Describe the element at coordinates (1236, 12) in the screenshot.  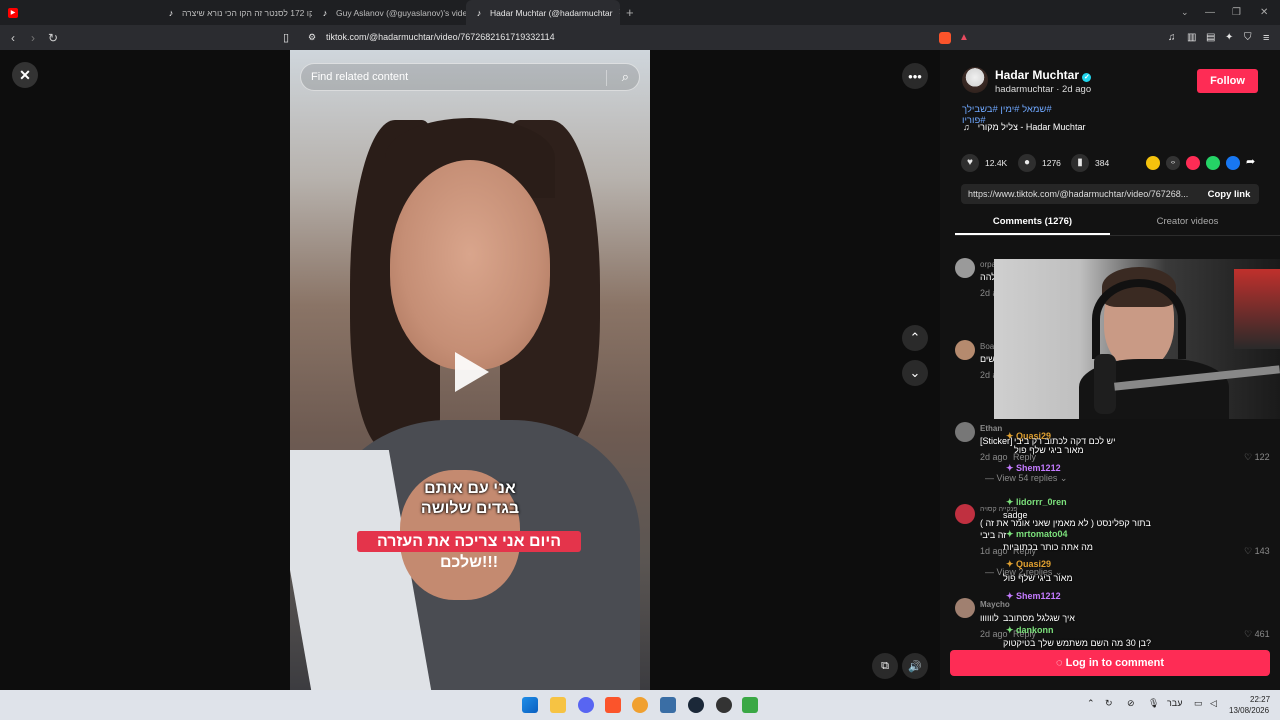
I see `maximize-icon: ❐` at that location.